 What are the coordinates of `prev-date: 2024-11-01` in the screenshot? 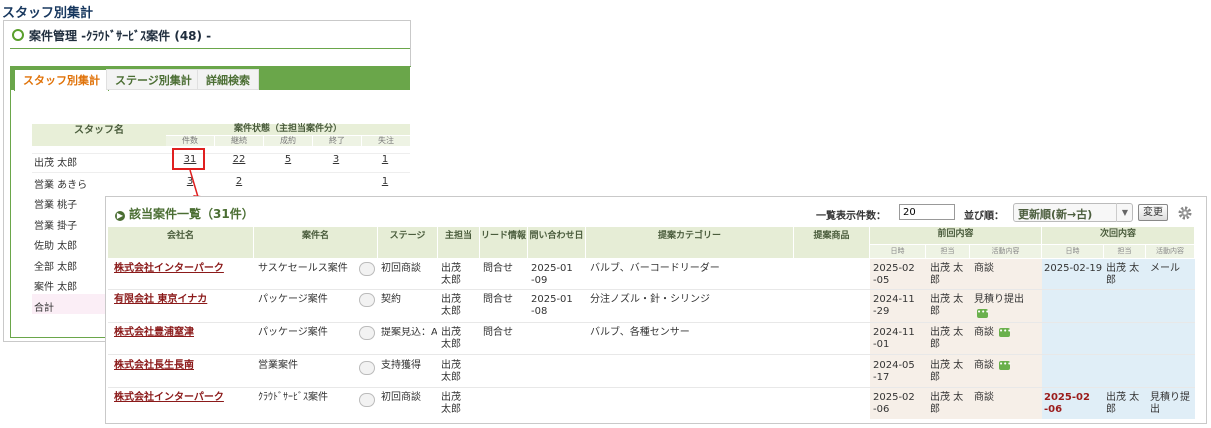 It's located at (894, 338).